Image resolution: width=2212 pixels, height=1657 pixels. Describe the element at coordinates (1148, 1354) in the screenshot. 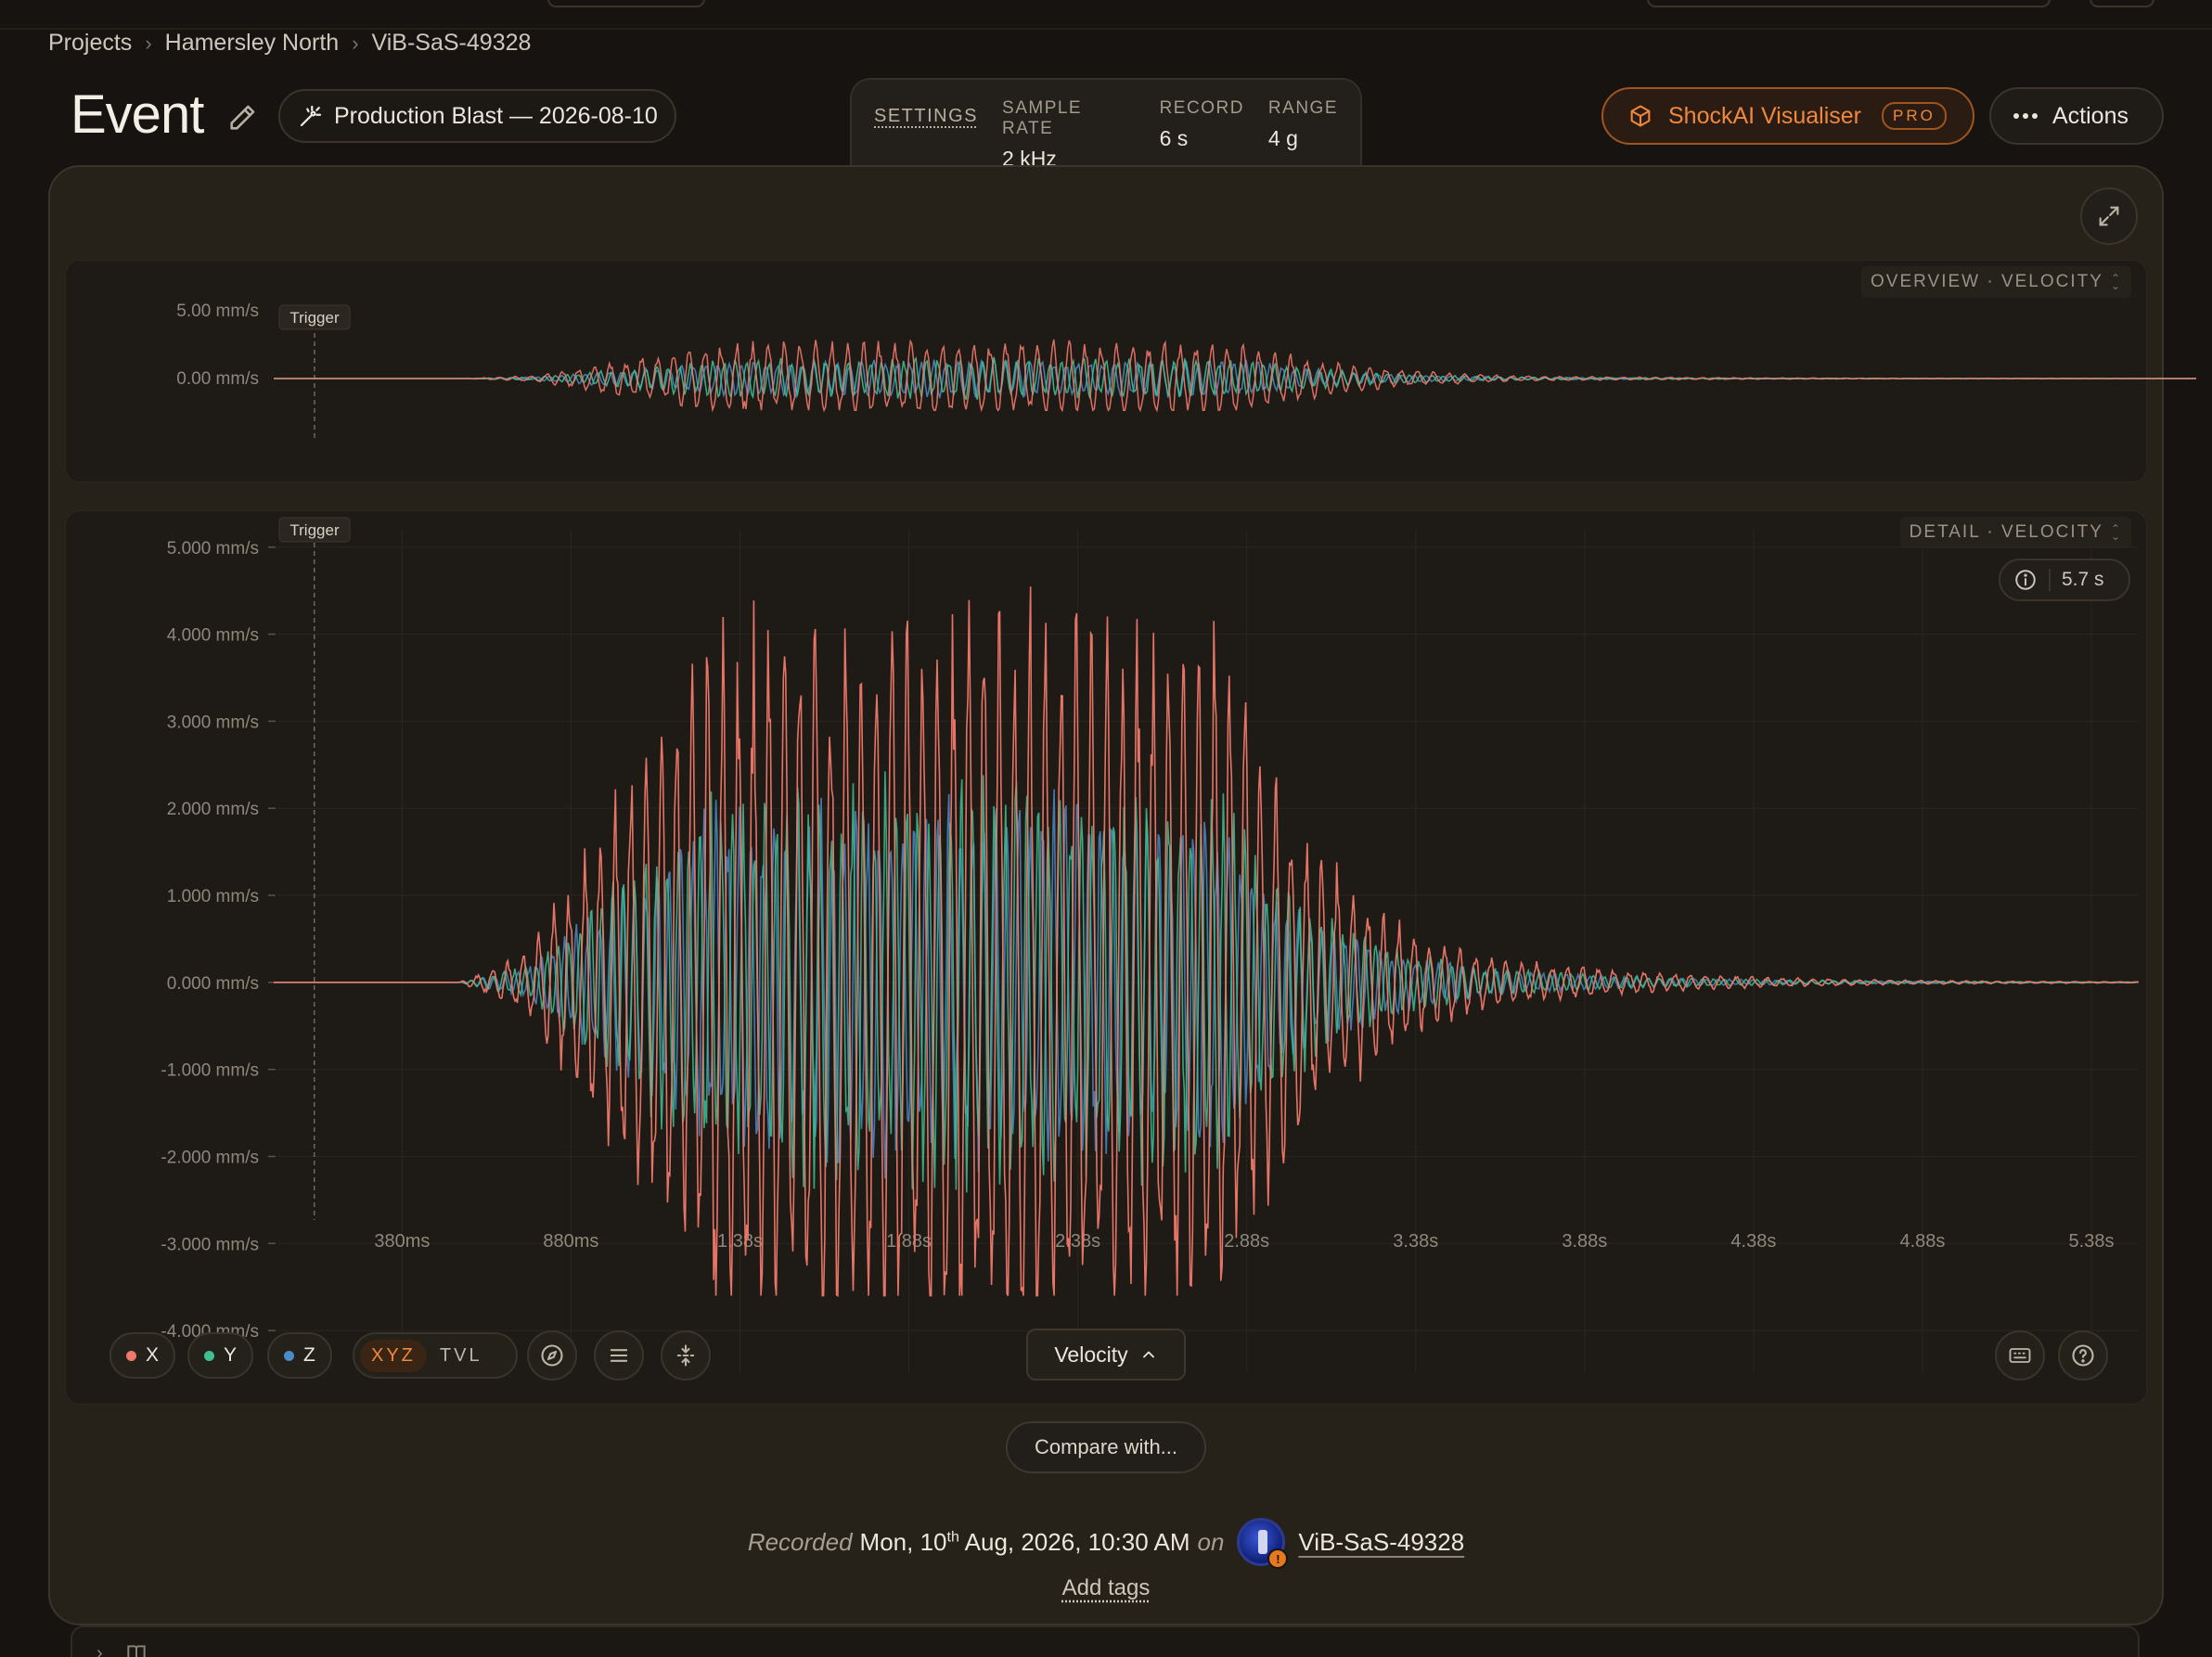

I see `chevron-up-icon` at that location.